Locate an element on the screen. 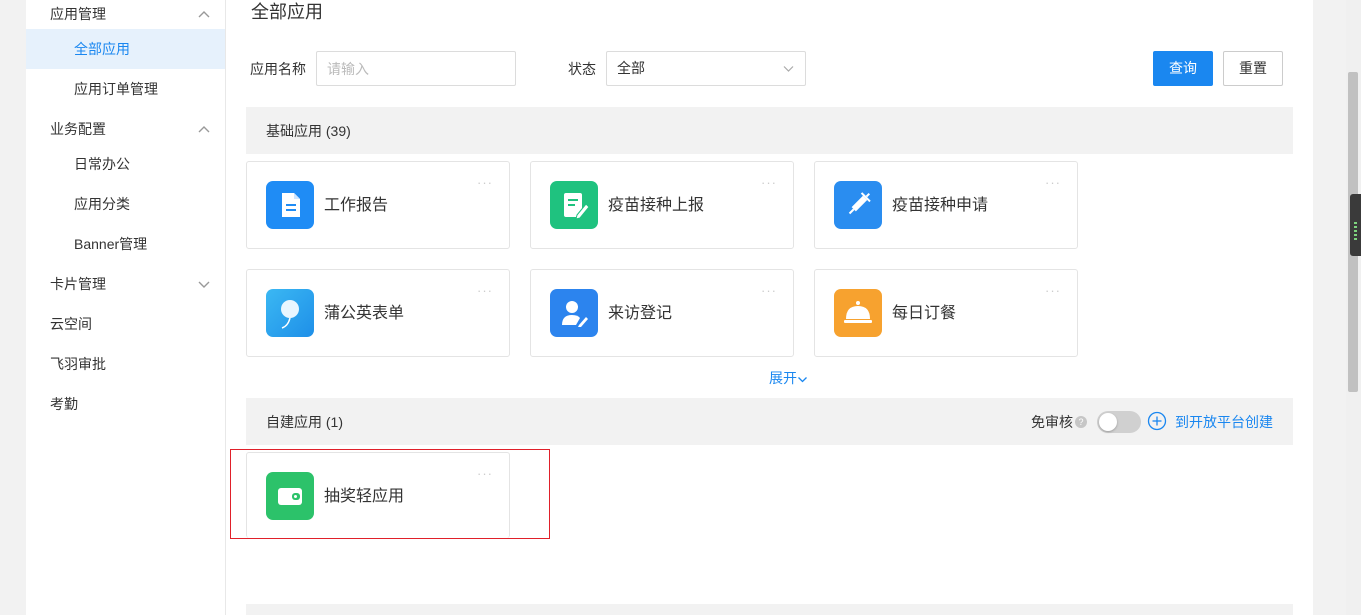 This screenshot has width=1361, height=615. app-card-visitor-register: 来访登记 ··· is located at coordinates (662, 313).